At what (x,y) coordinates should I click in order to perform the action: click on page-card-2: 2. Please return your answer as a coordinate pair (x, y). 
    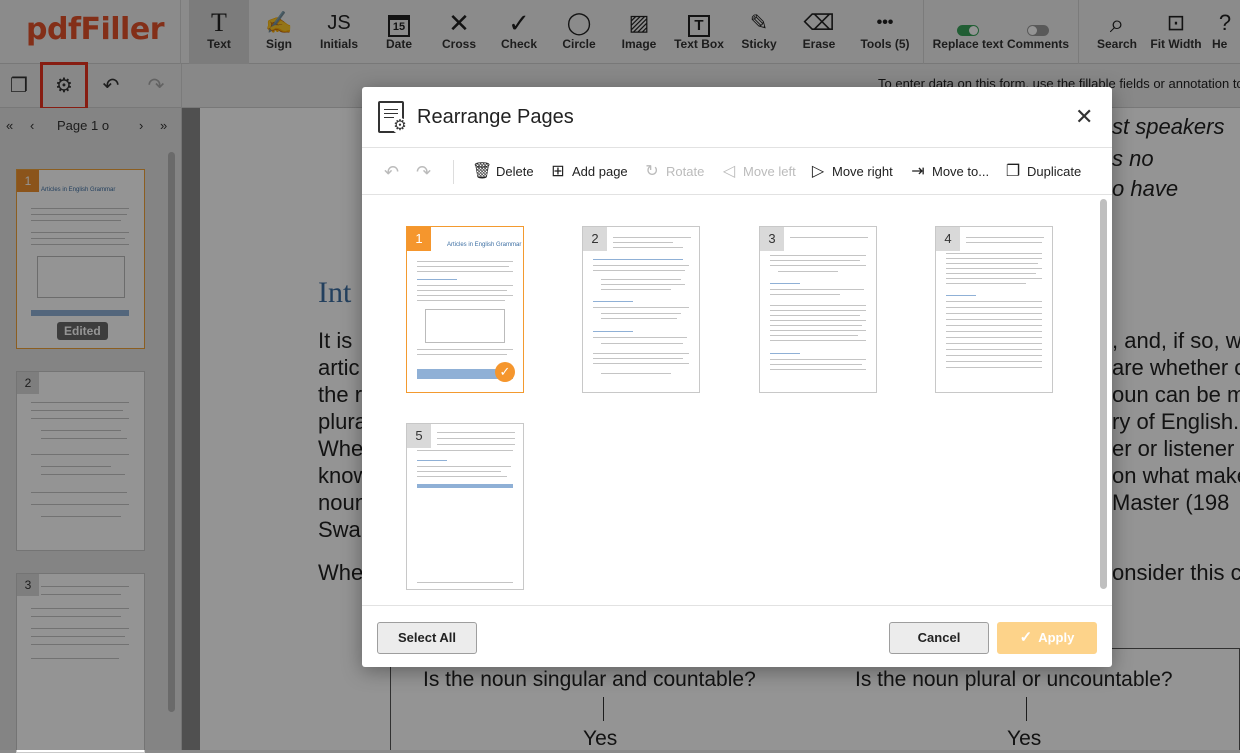
    Looking at the image, I should click on (641, 309).